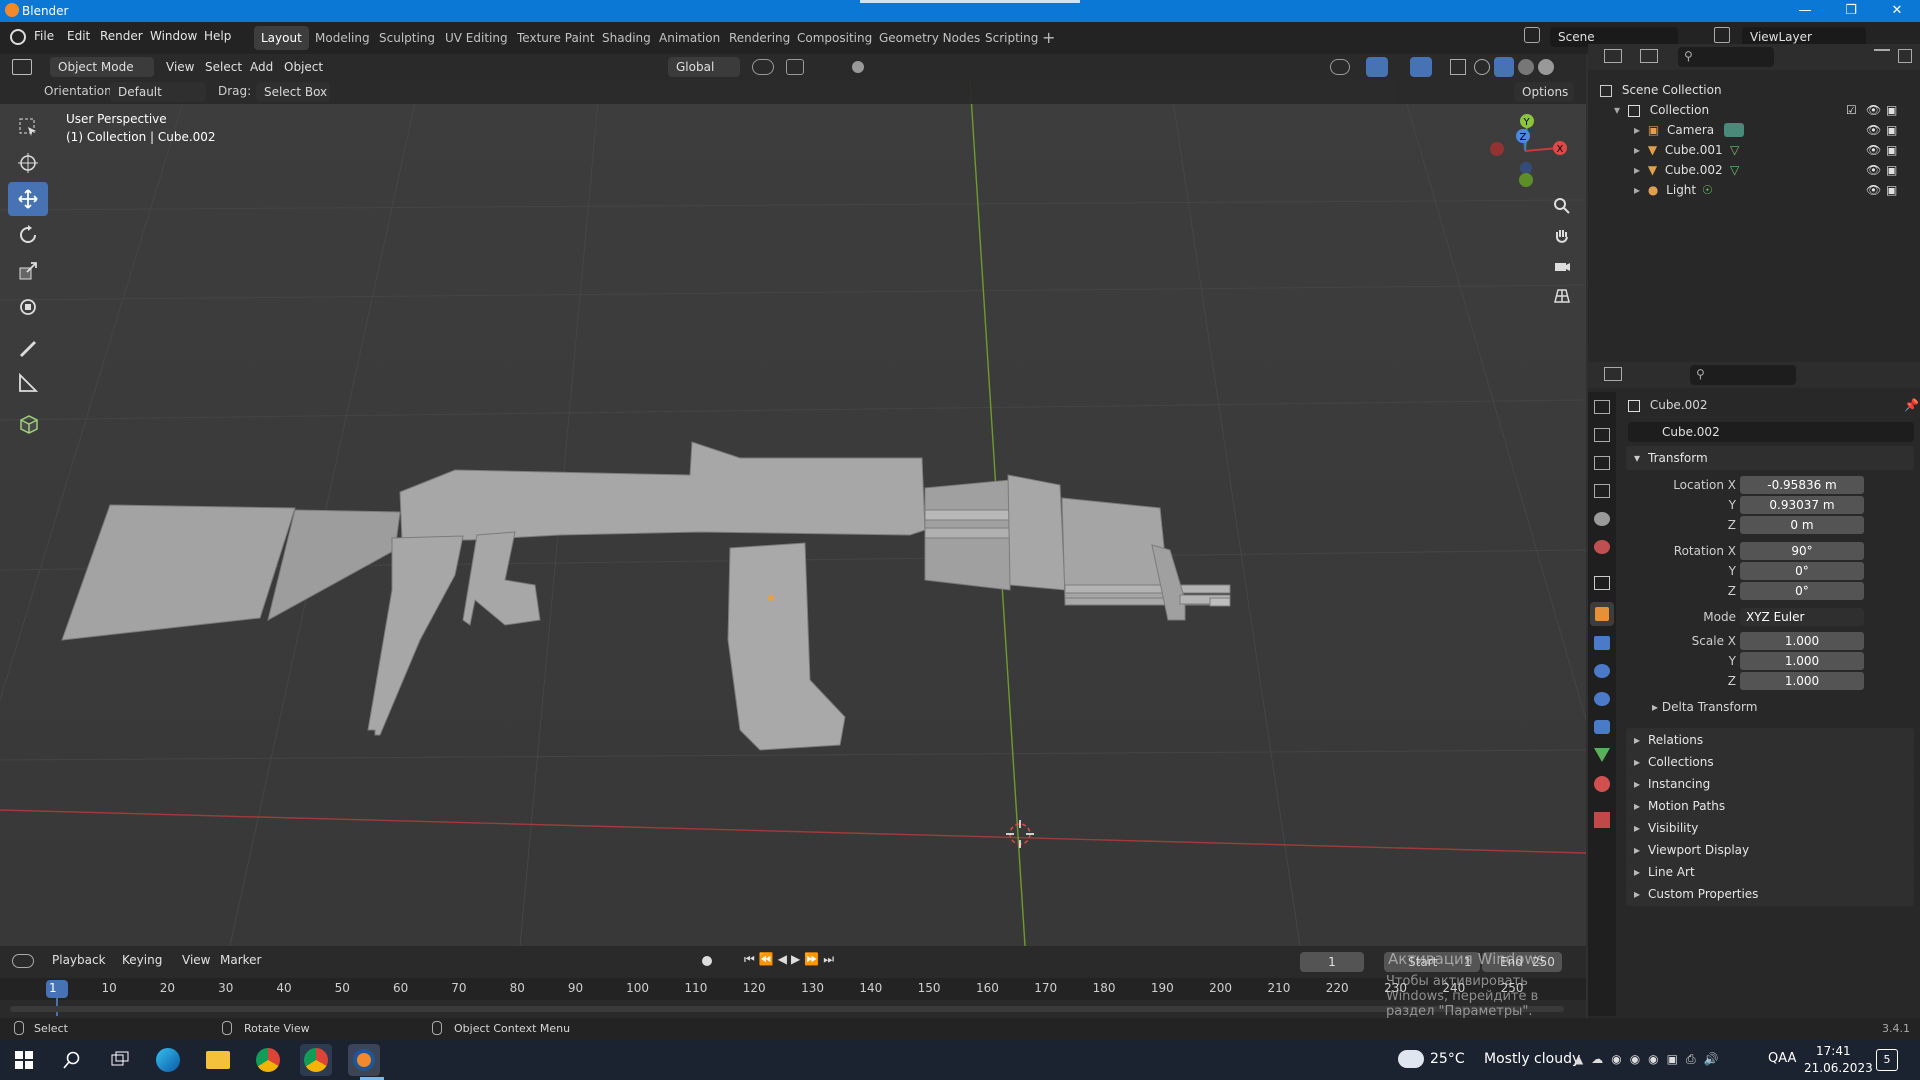  I want to click on custom-properties-panel-header: ▸ Custom Properties, so click(1770, 894).